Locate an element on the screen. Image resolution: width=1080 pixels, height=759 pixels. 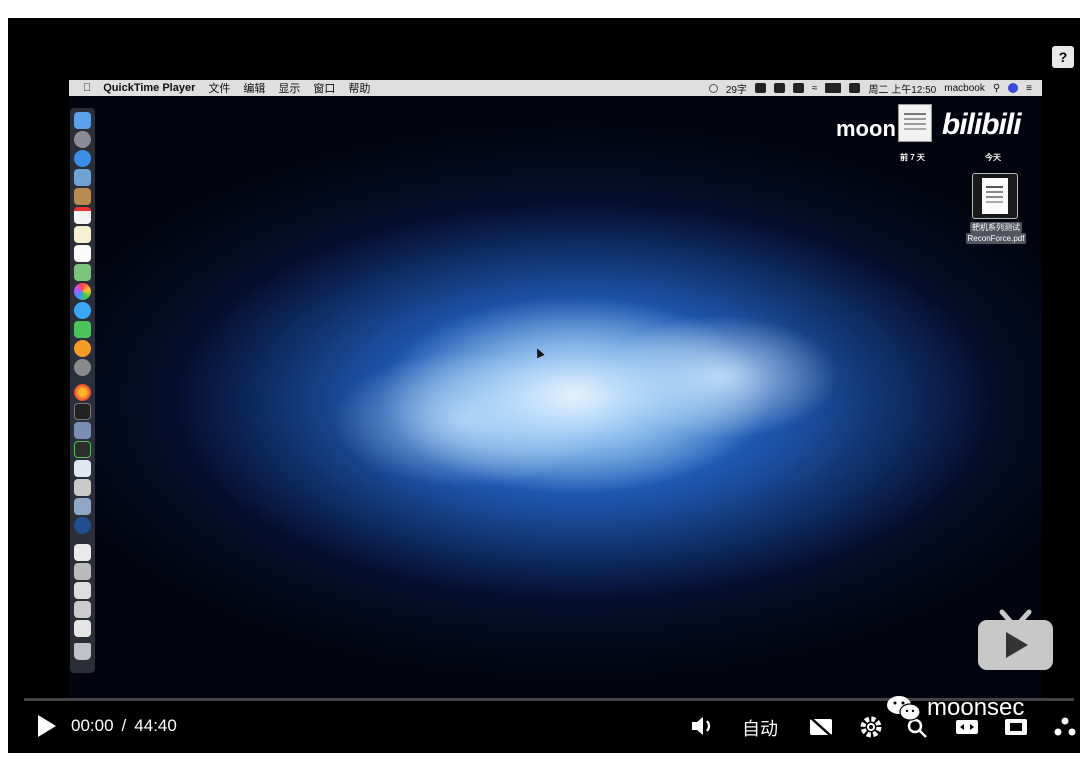
mouse-cursor-icon is located at coordinates (539, 352).